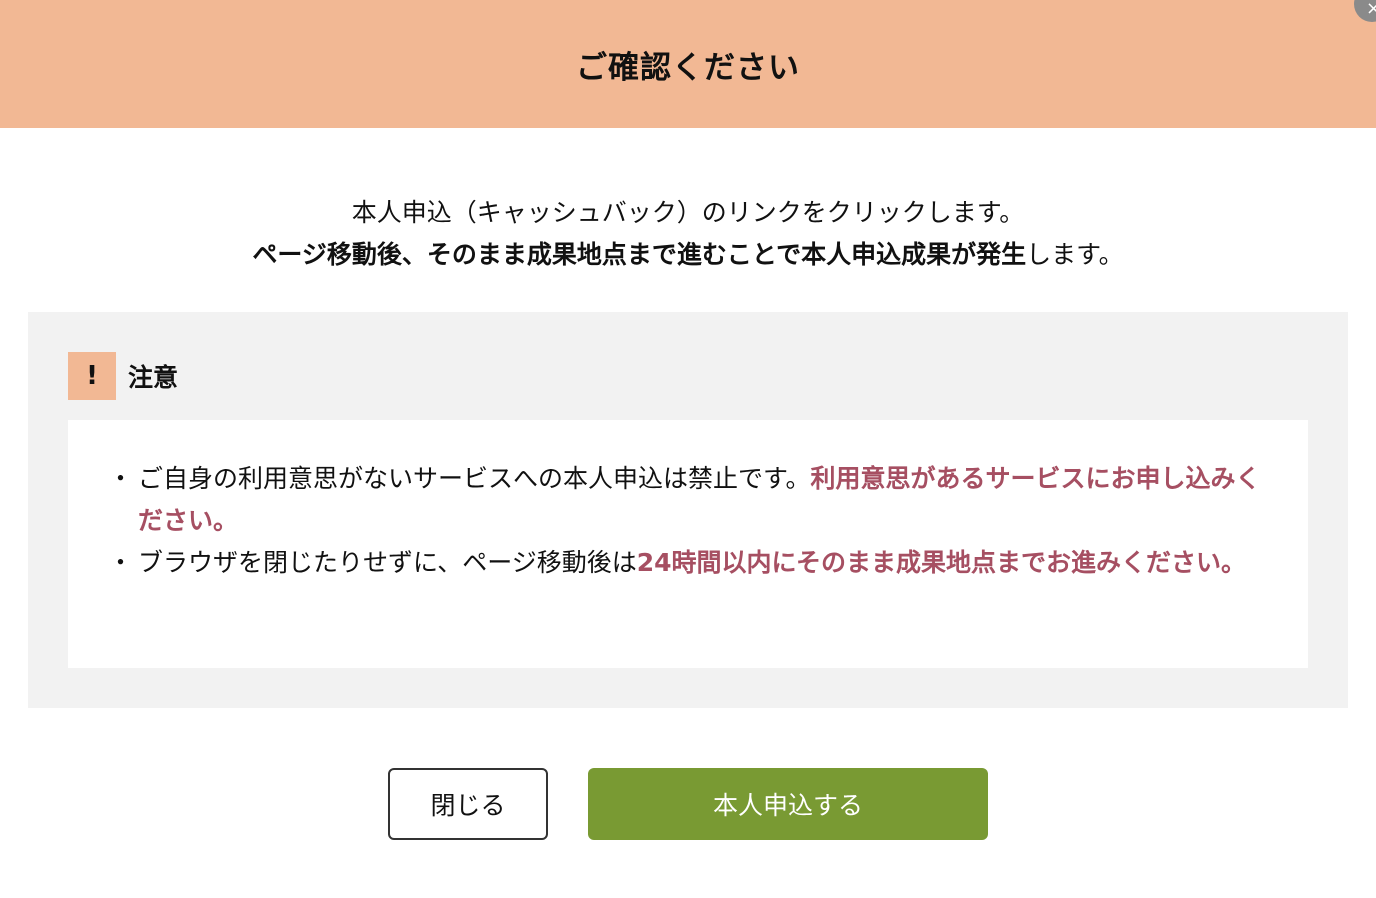 This screenshot has height=898, width=1376. Describe the element at coordinates (788, 804) in the screenshot. I see `apply-button: 本人申込する` at that location.